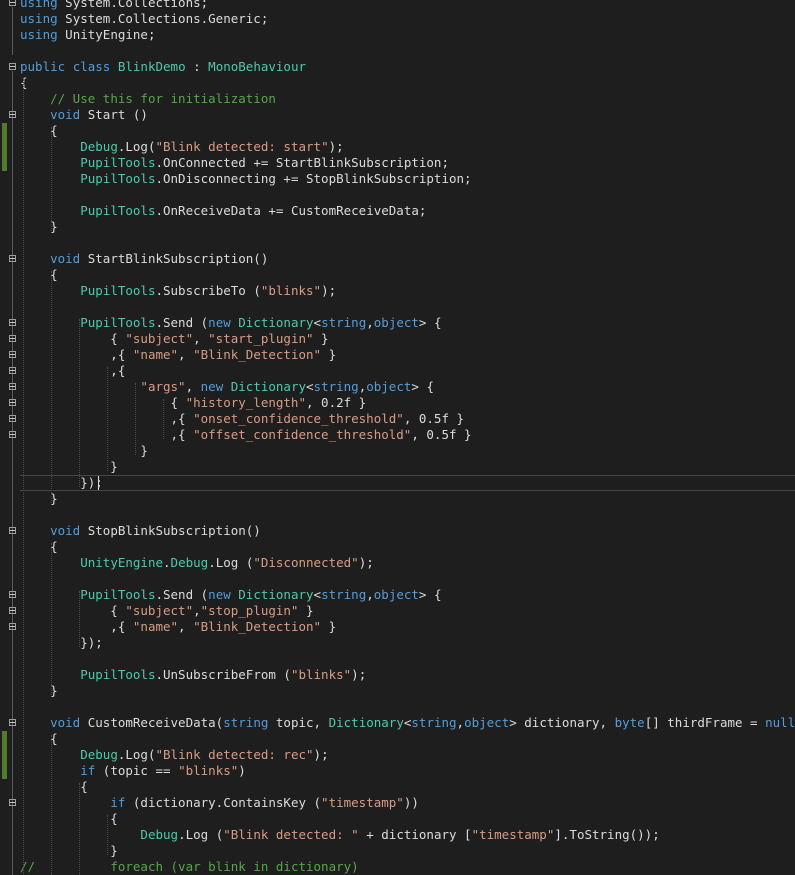 This screenshot has height=875, width=795. What do you see at coordinates (397, 403) in the screenshot?
I see `code-line: { "history_length", 0.2f }` at bounding box center [397, 403].